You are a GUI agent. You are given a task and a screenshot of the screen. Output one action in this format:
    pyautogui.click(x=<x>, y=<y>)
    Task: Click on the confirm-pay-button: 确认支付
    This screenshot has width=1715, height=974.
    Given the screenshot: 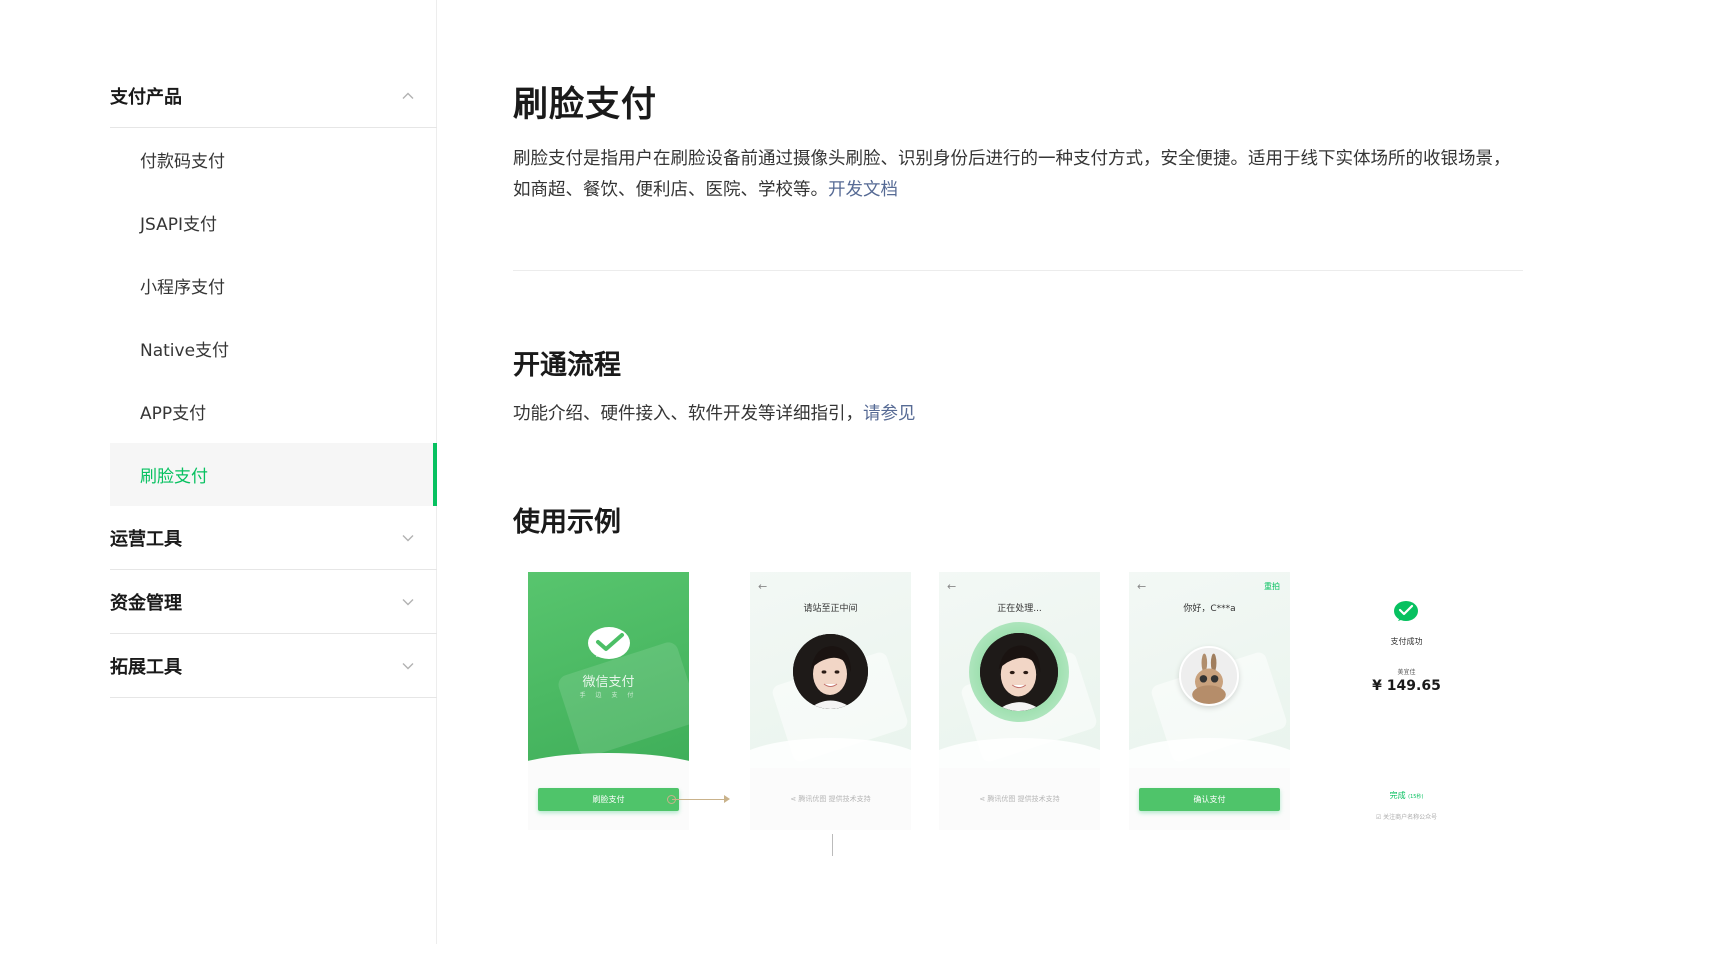 What is the action you would take?
    pyautogui.click(x=1209, y=799)
    